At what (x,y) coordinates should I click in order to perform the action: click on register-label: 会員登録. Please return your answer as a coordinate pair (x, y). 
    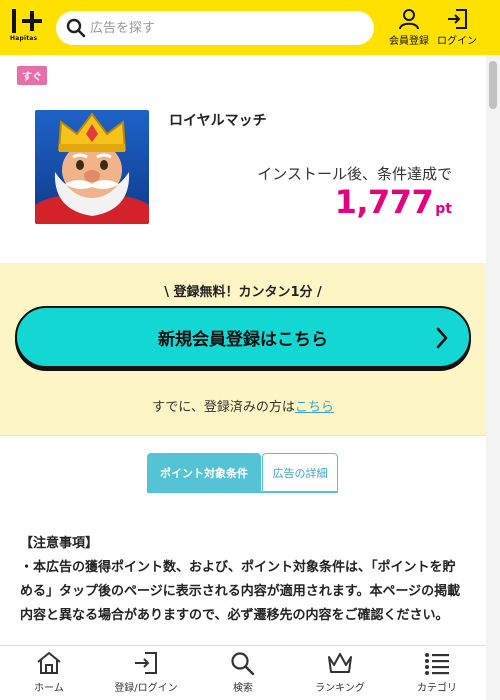
    Looking at the image, I should click on (409, 41).